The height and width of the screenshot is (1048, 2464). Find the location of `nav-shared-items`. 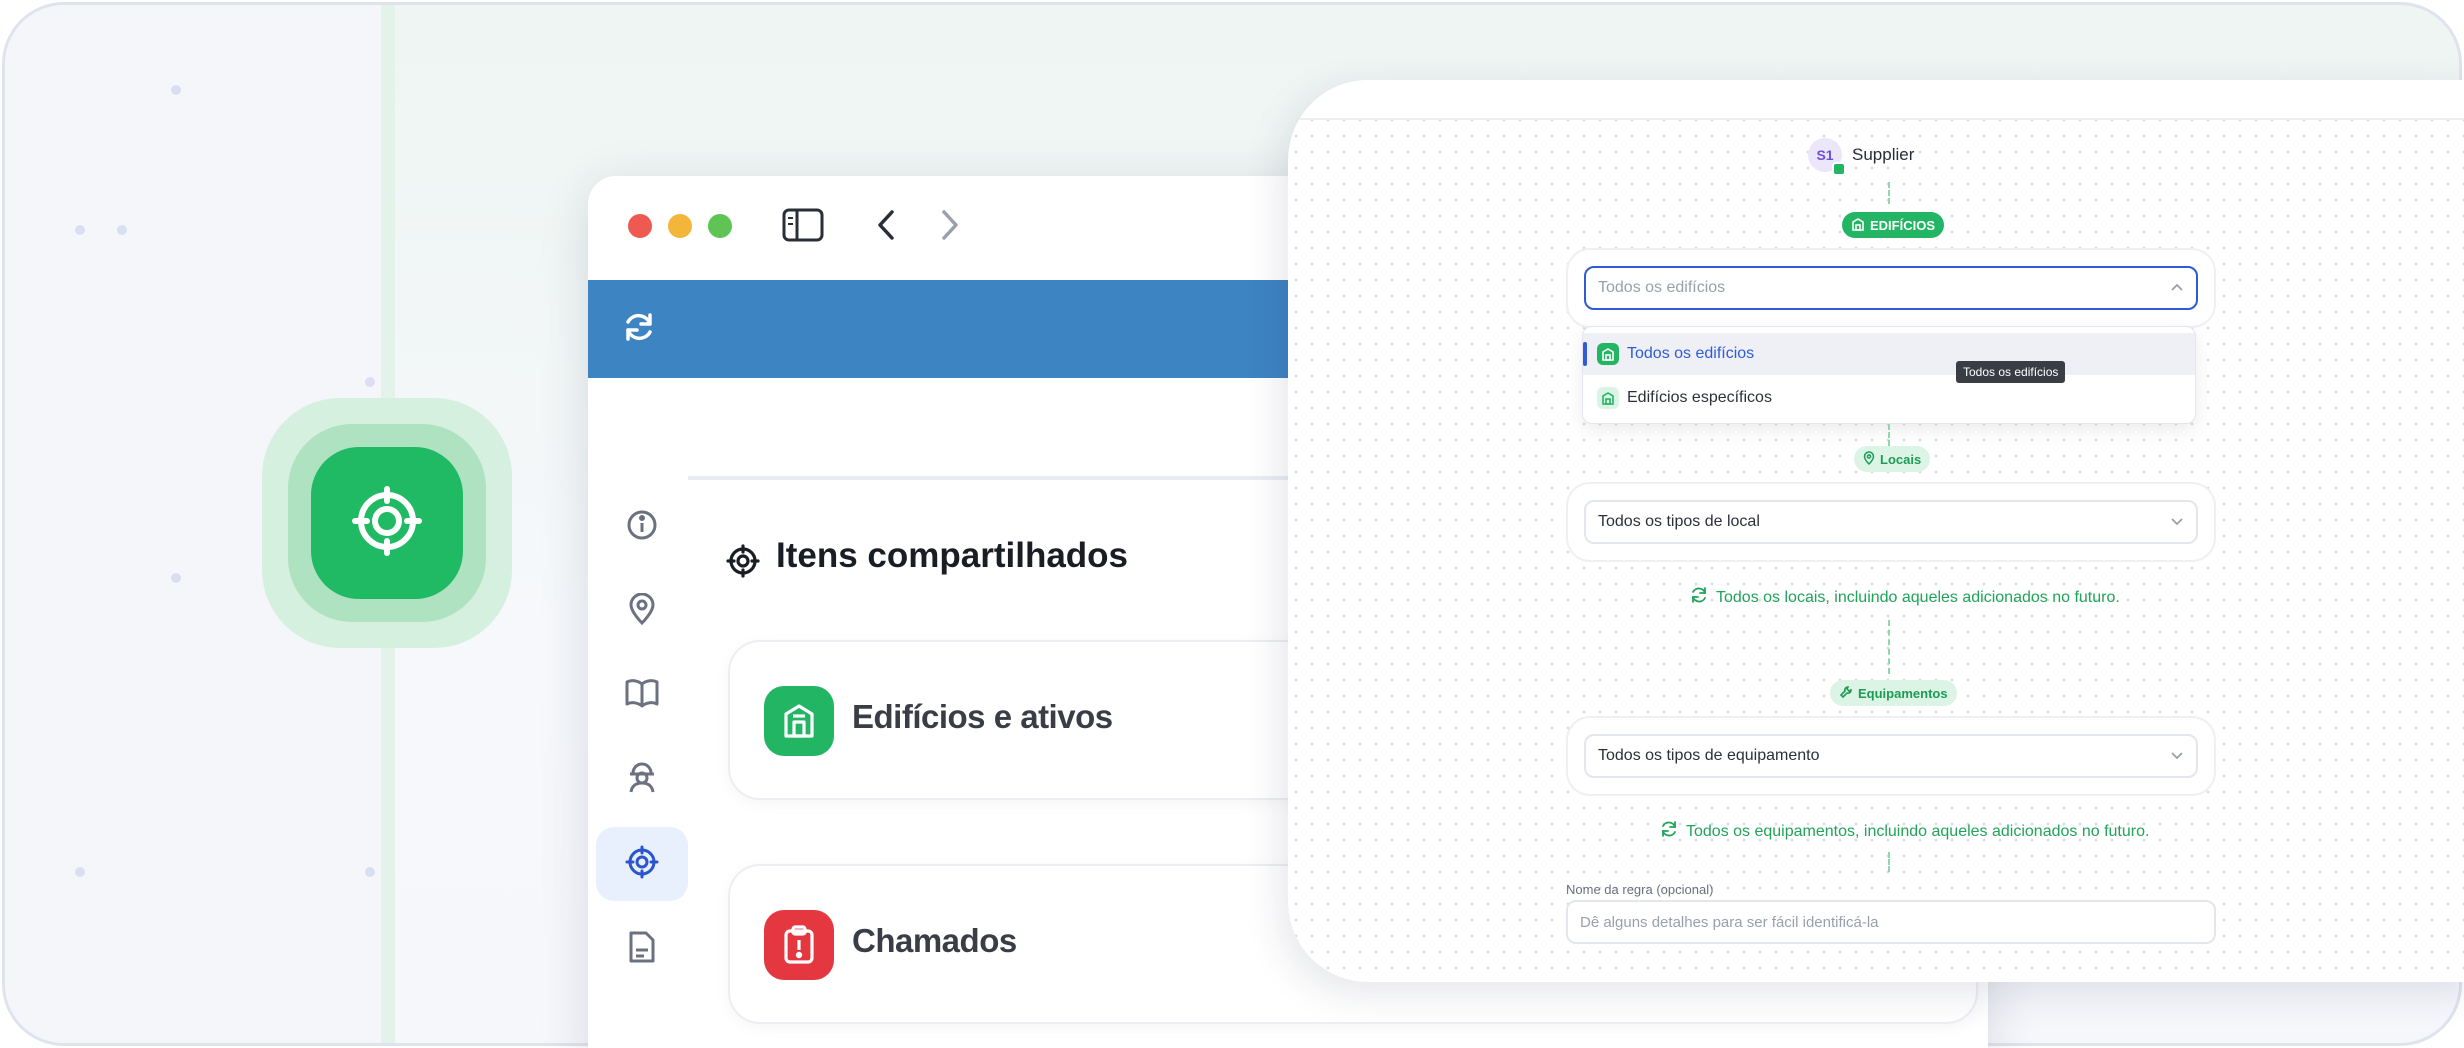

nav-shared-items is located at coordinates (642, 864).